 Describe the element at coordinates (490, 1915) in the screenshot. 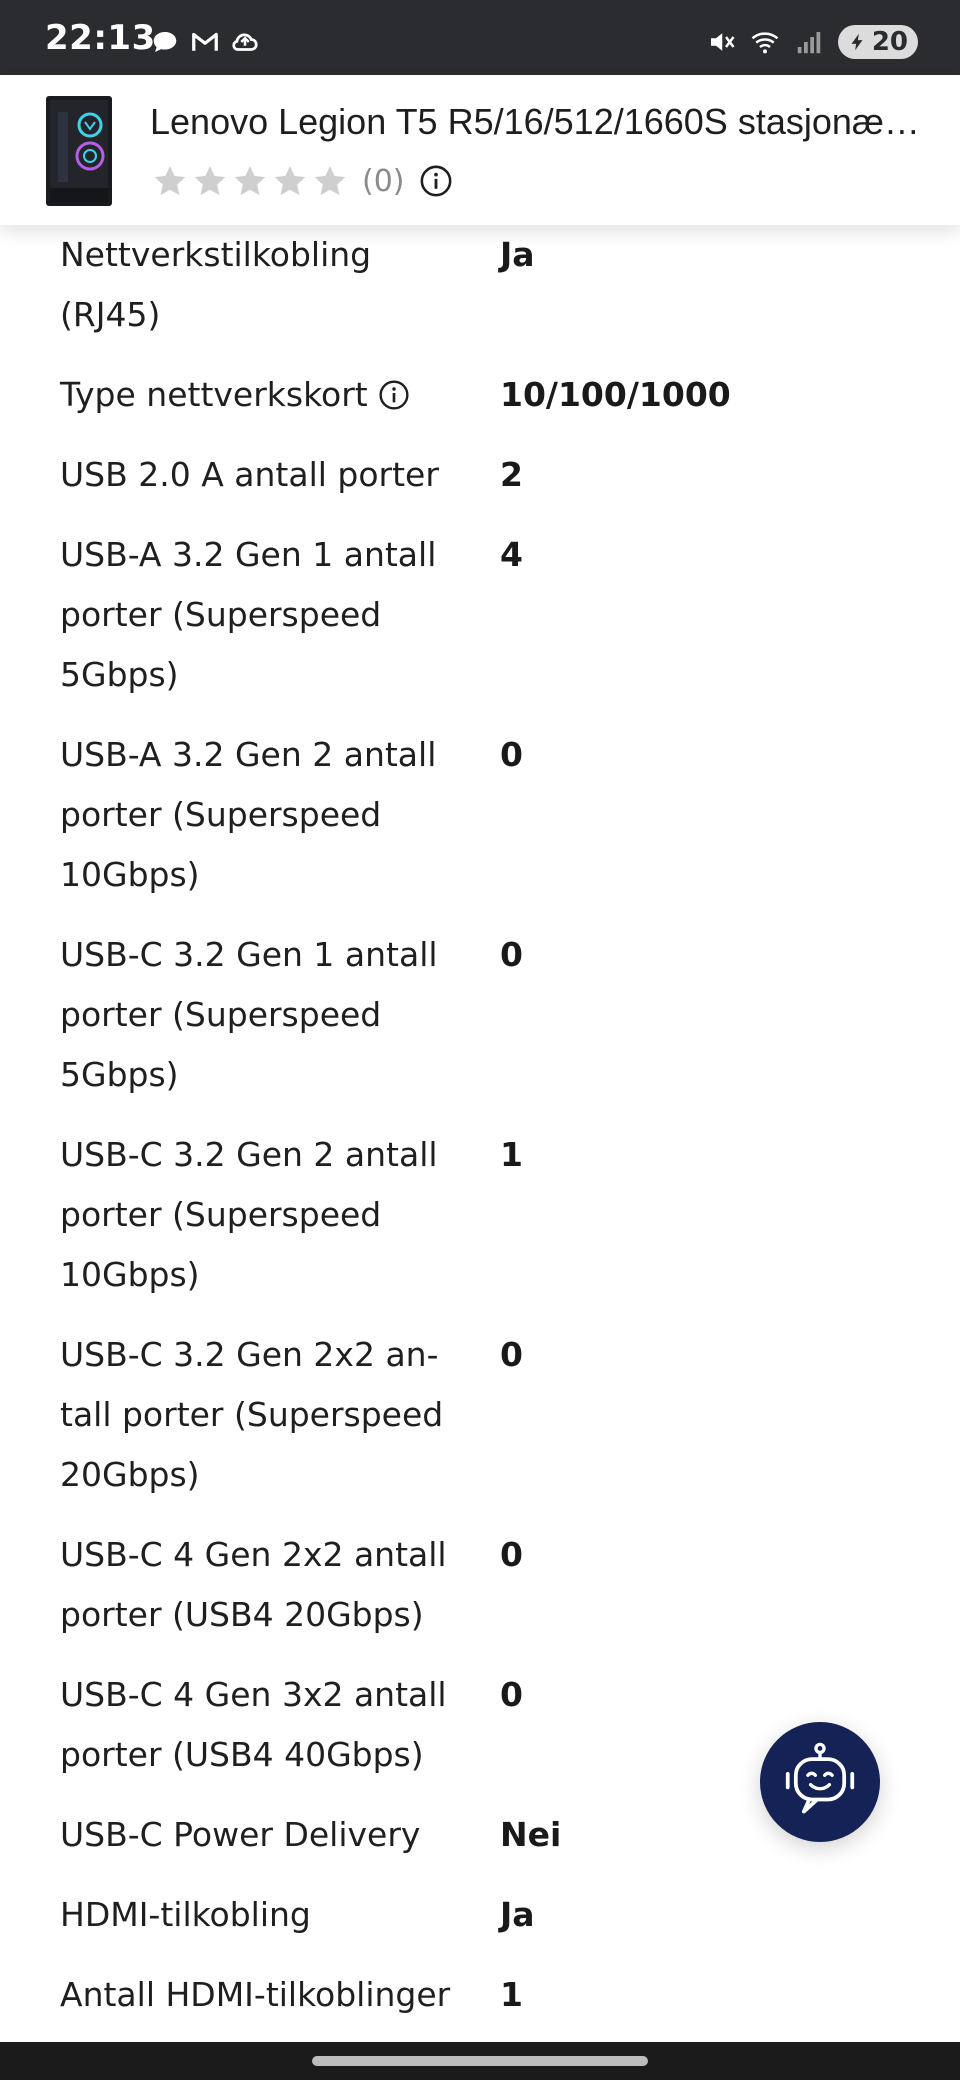

I see `spec-row: HDMI-tilkobling Ja` at that location.